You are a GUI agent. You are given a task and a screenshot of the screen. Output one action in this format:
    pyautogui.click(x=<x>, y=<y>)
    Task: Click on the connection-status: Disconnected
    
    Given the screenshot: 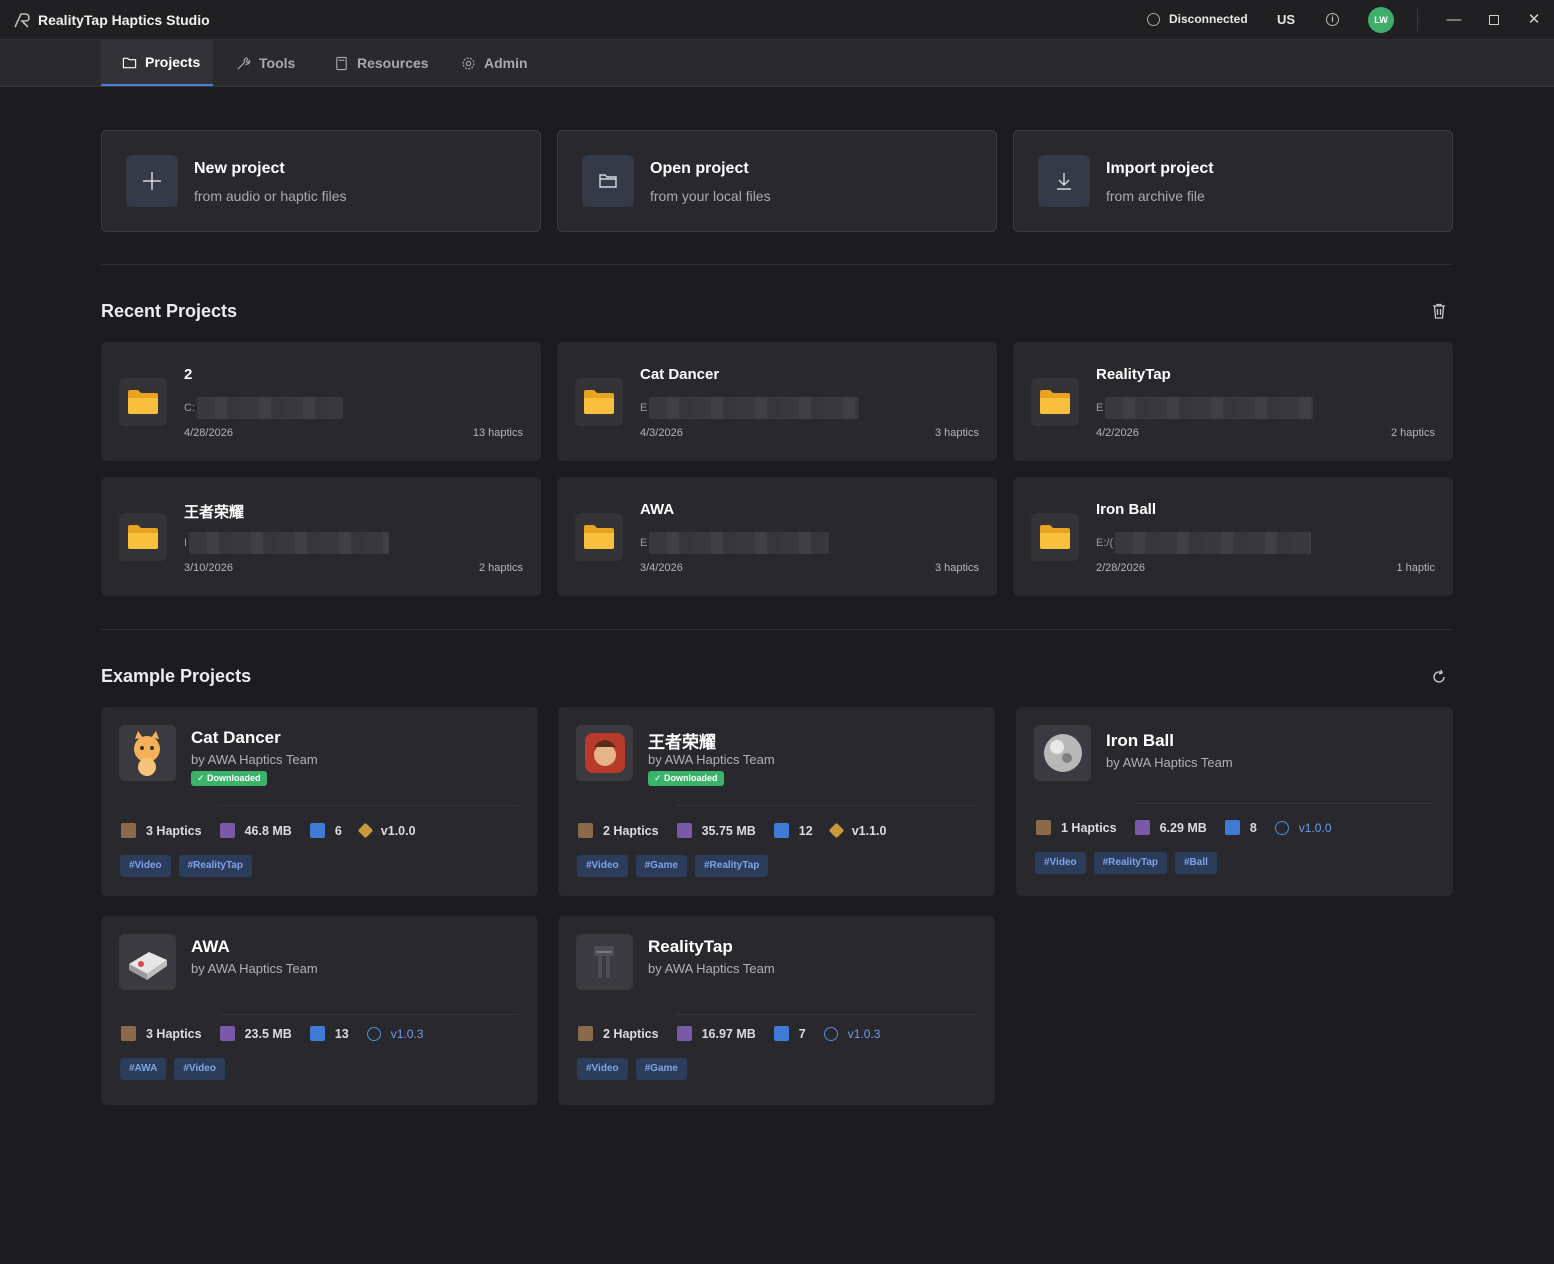 What is the action you would take?
    pyautogui.click(x=1197, y=19)
    